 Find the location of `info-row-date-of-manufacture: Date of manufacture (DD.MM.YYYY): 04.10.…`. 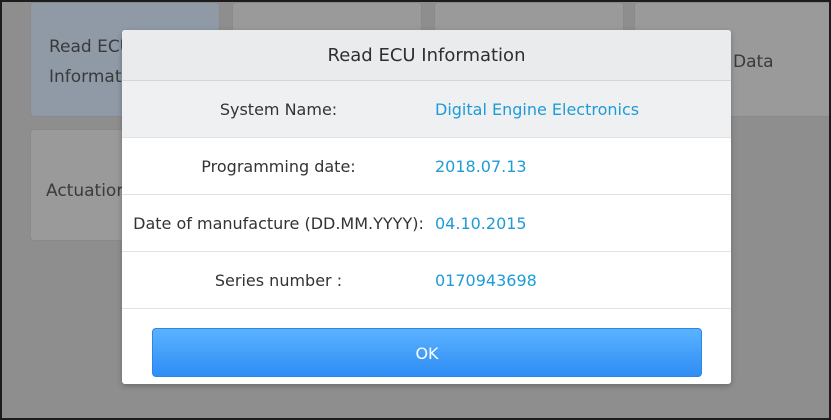

info-row-date-of-manufacture: Date of manufacture (DD.MM.YYYY): 04.10.… is located at coordinates (426, 223).